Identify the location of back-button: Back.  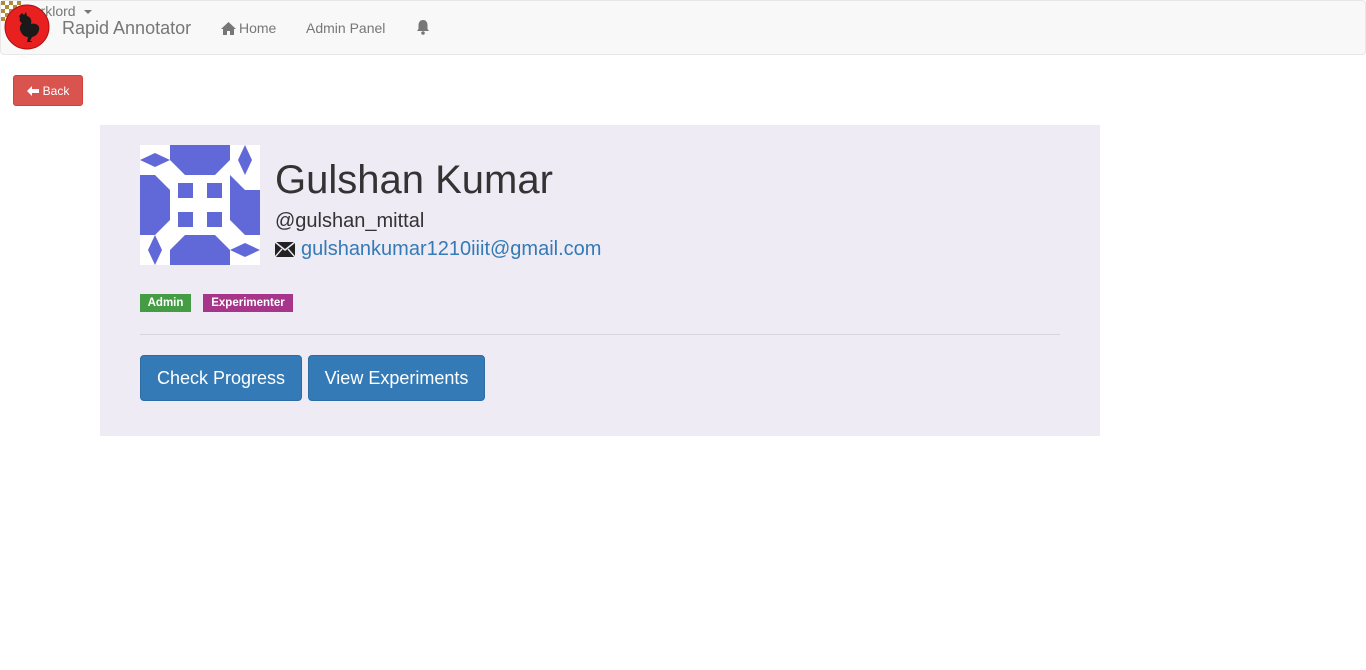
(48, 90).